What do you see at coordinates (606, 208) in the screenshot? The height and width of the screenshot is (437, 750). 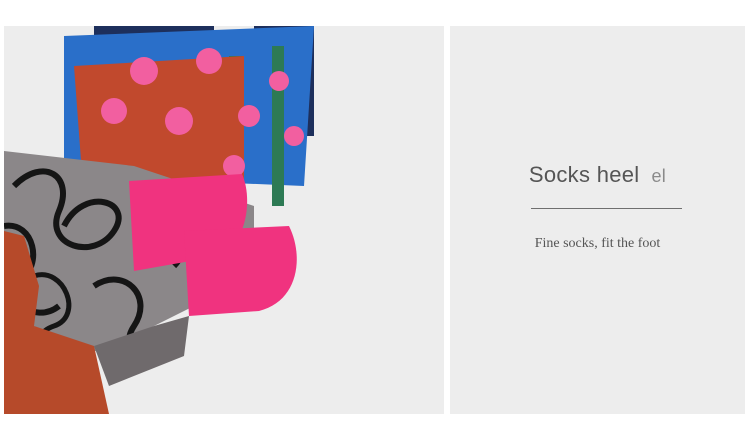 I see `title-divider` at bounding box center [606, 208].